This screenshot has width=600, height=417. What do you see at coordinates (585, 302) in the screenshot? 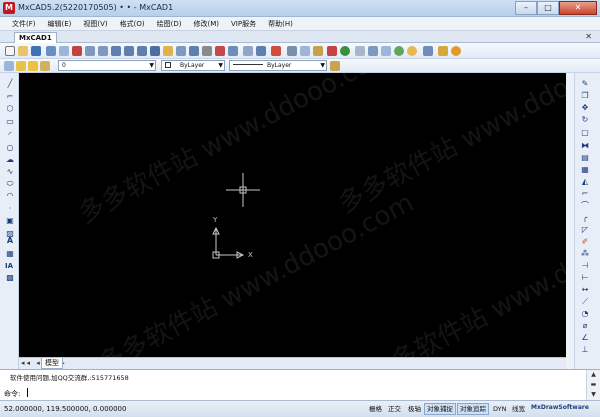
I see `dim-aligned-icon: ⟋` at bounding box center [585, 302].